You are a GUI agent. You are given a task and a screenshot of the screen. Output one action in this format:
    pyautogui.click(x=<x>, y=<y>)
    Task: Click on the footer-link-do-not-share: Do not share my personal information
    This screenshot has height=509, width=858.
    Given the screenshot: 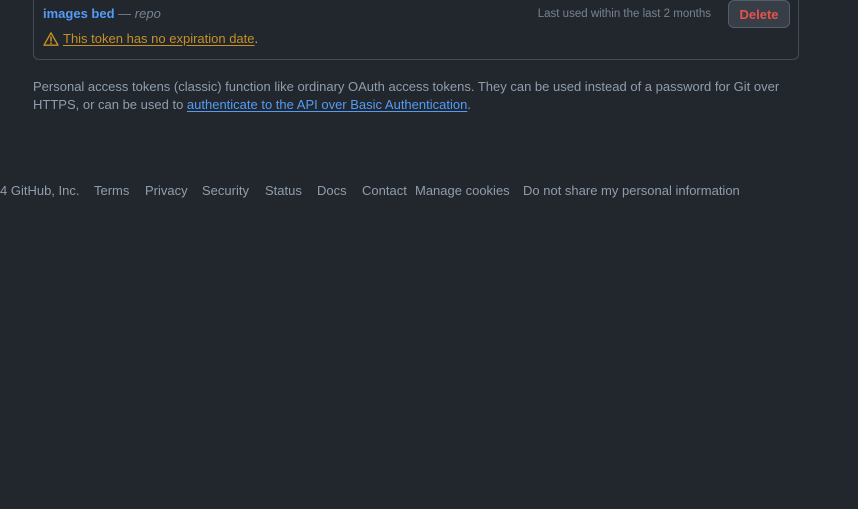 What is the action you would take?
    pyautogui.click(x=631, y=191)
    